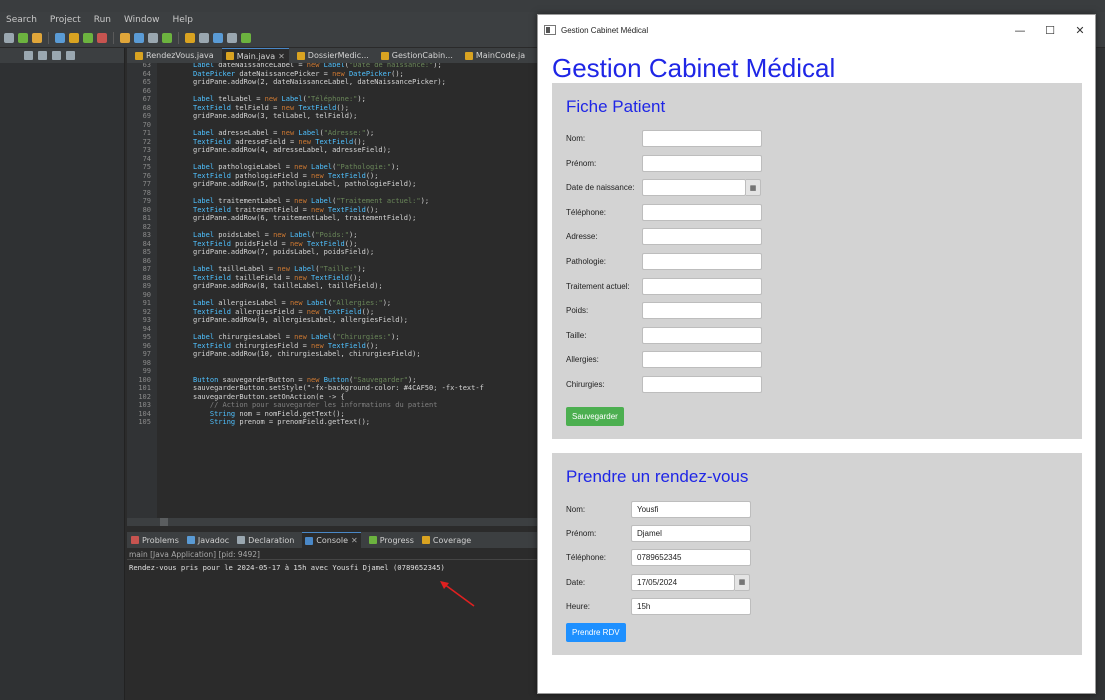 This screenshot has width=1105, height=700. I want to click on fiche-label-adresse: Adresse:, so click(582, 237).